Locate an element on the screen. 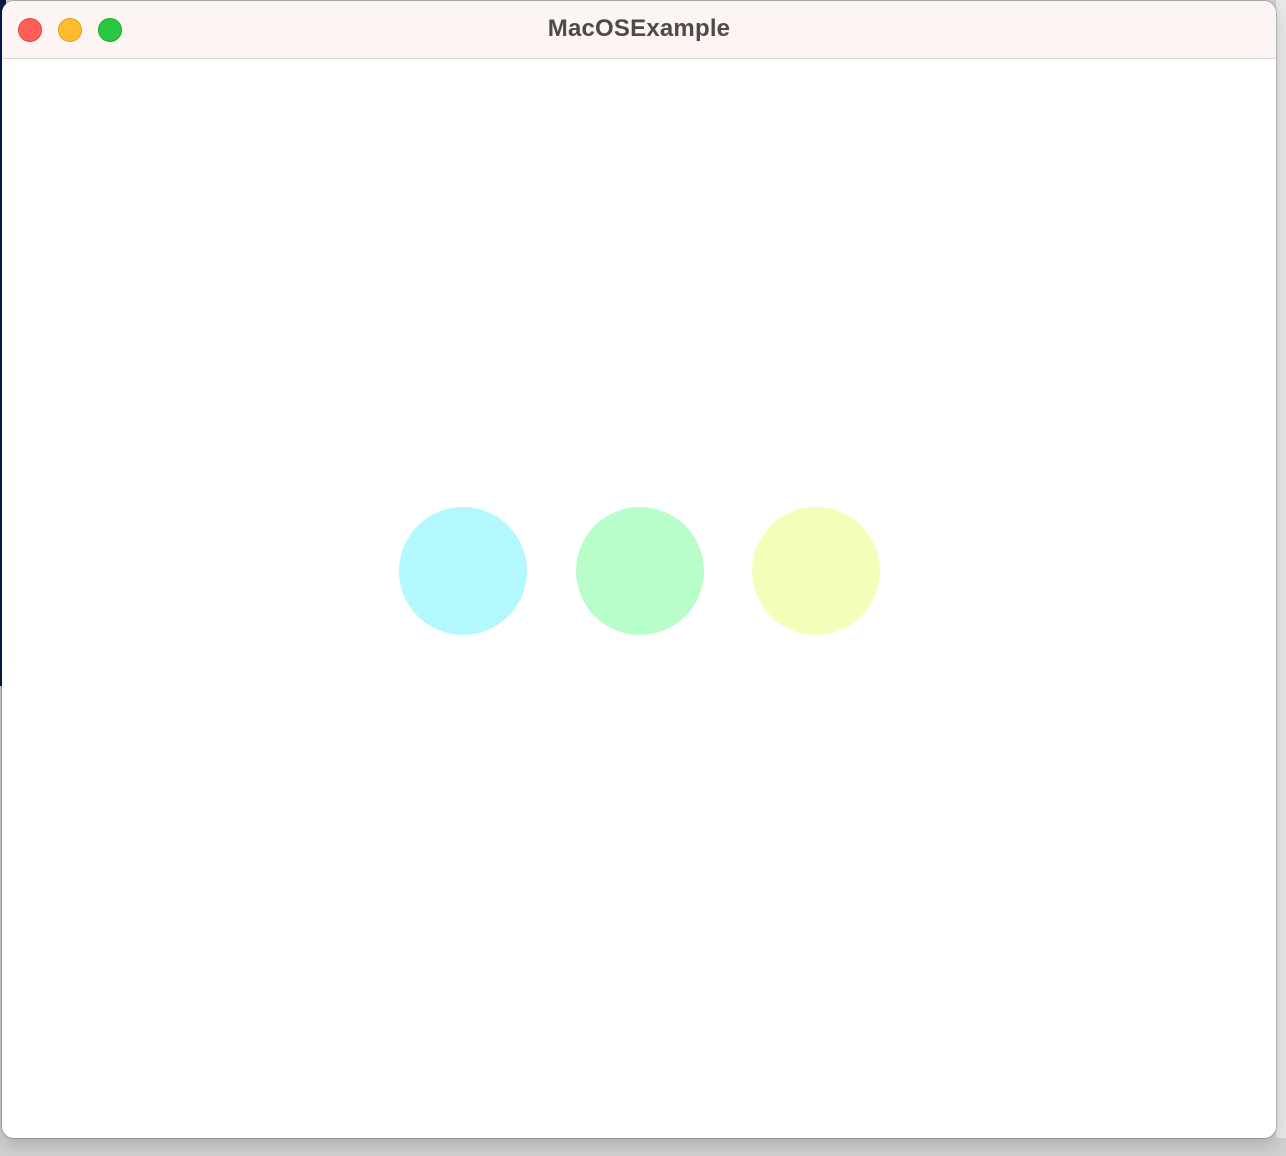 This screenshot has height=1156, width=1286. title-bar: MacOSExample is located at coordinates (639, 30).